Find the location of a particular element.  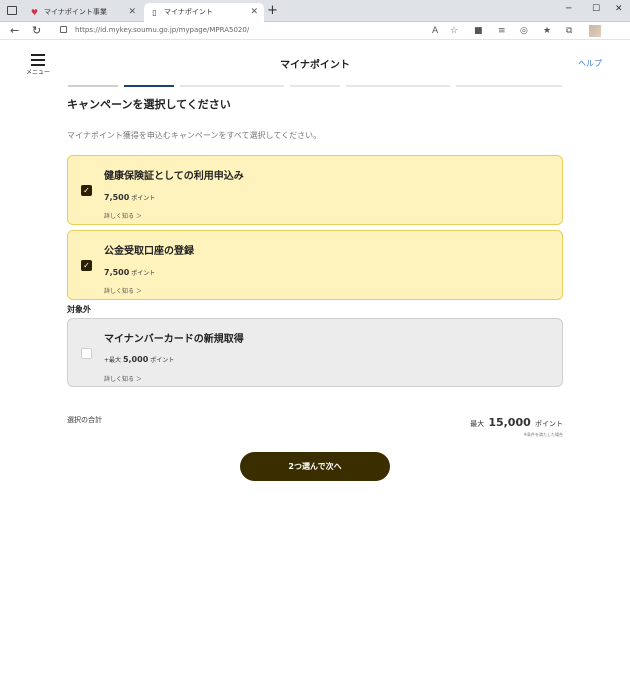

page-title: マイナポイント is located at coordinates (315, 65).